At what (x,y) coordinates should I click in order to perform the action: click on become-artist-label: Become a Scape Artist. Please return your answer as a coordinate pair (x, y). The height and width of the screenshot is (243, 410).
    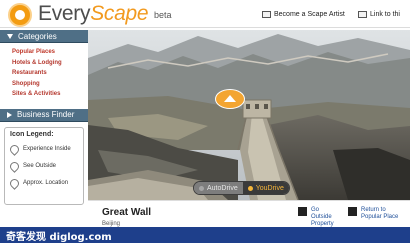
    Looking at the image, I should click on (309, 14).